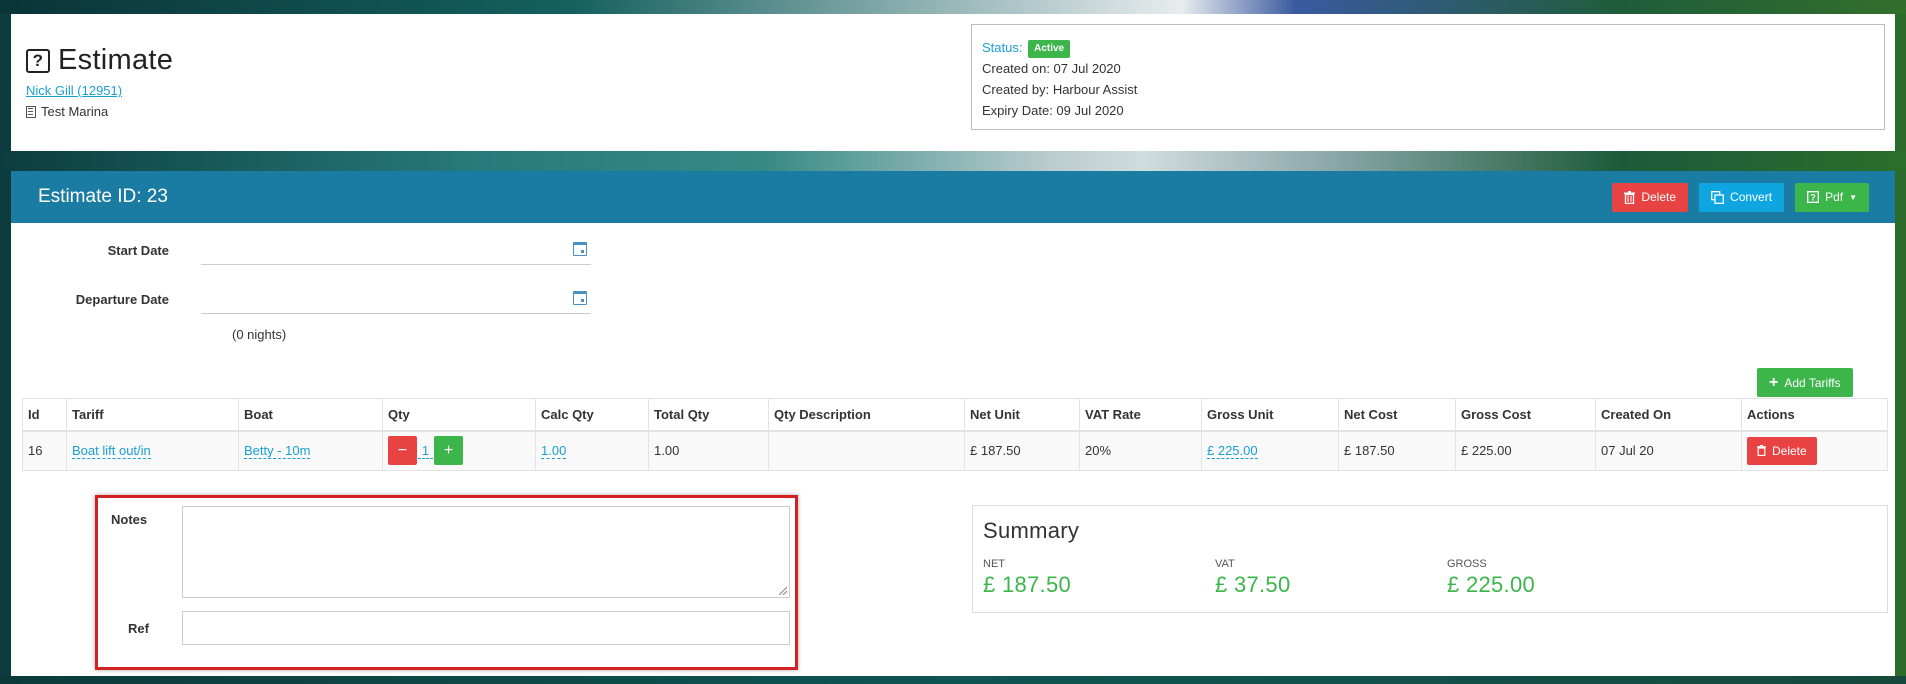 This screenshot has width=1906, height=684. I want to click on created-on: Created on: 07 Jul 2020, so click(1051, 68).